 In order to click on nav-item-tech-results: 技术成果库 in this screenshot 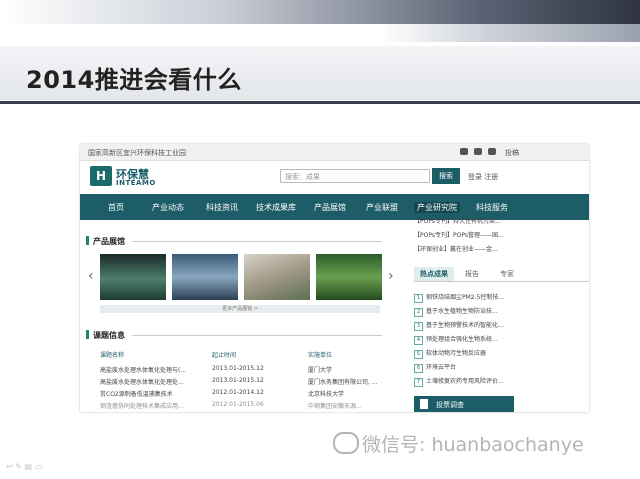, I will do `click(276, 207)`.